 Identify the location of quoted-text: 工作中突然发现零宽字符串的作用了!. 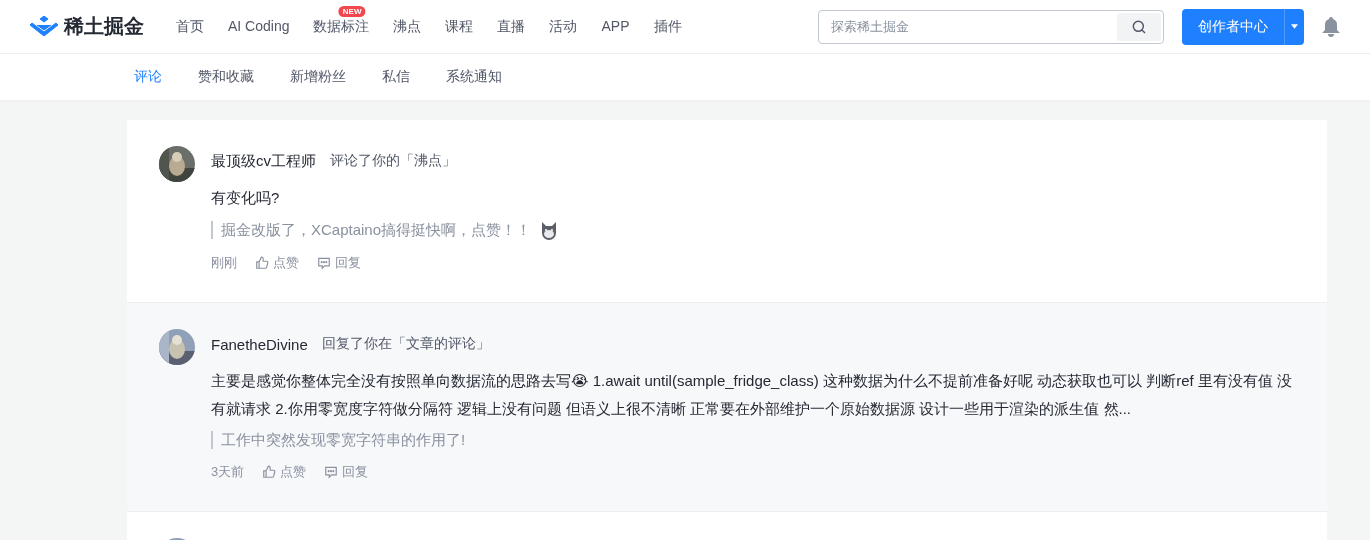
(338, 440).